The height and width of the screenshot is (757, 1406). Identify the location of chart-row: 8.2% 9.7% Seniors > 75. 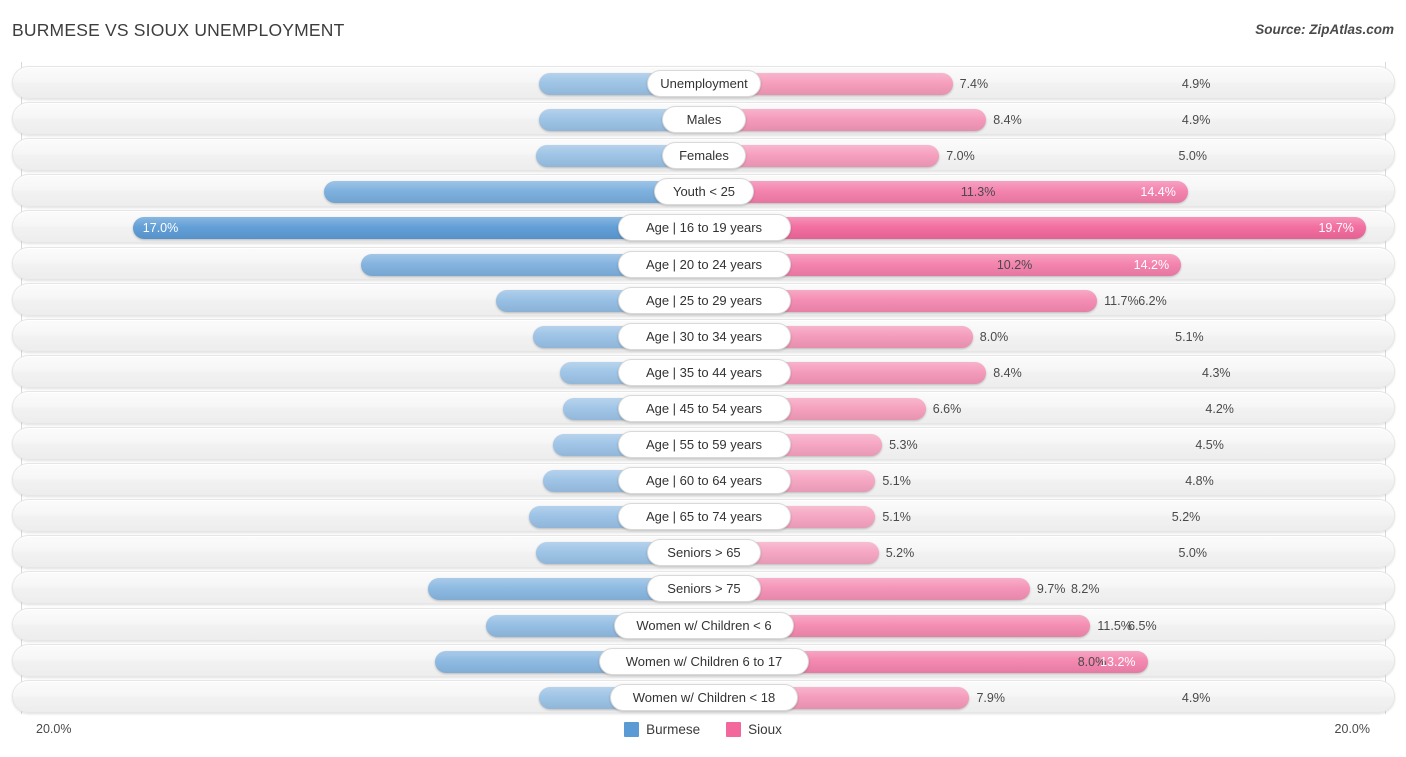
(703, 588).